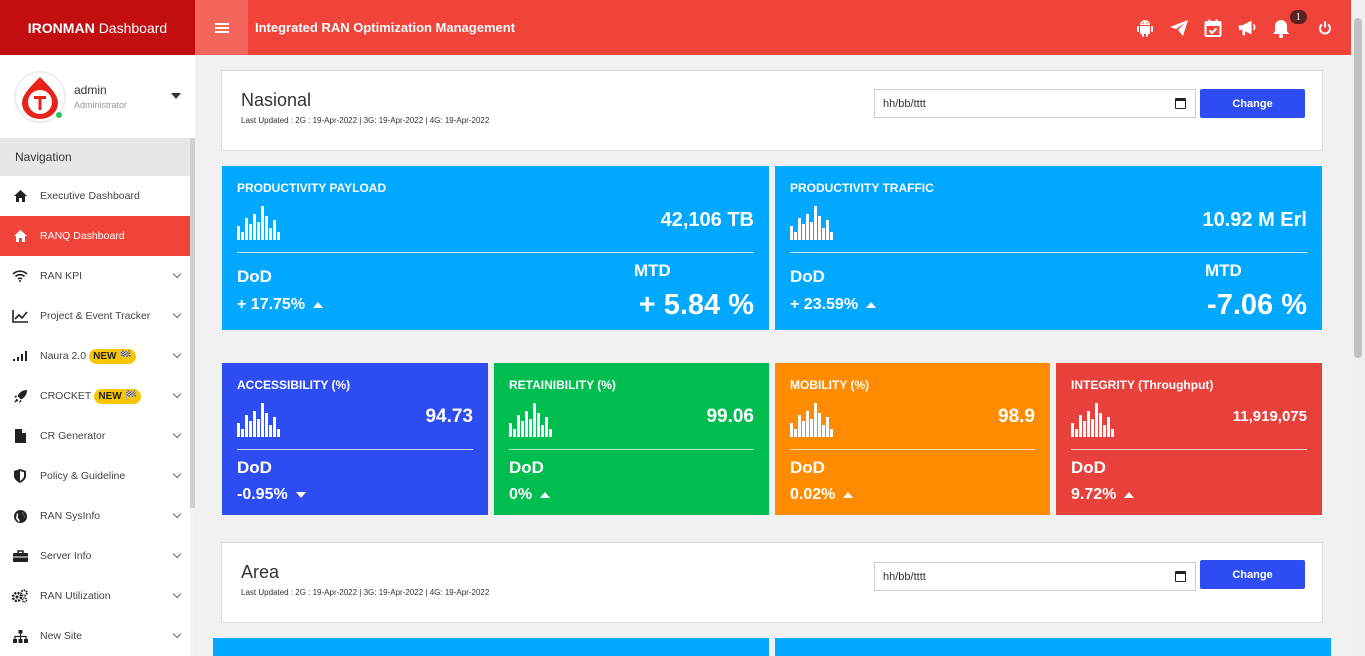 The width and height of the screenshot is (1365, 656). Describe the element at coordinates (221, 27) in the screenshot. I see `hamburger-menu-button` at that location.